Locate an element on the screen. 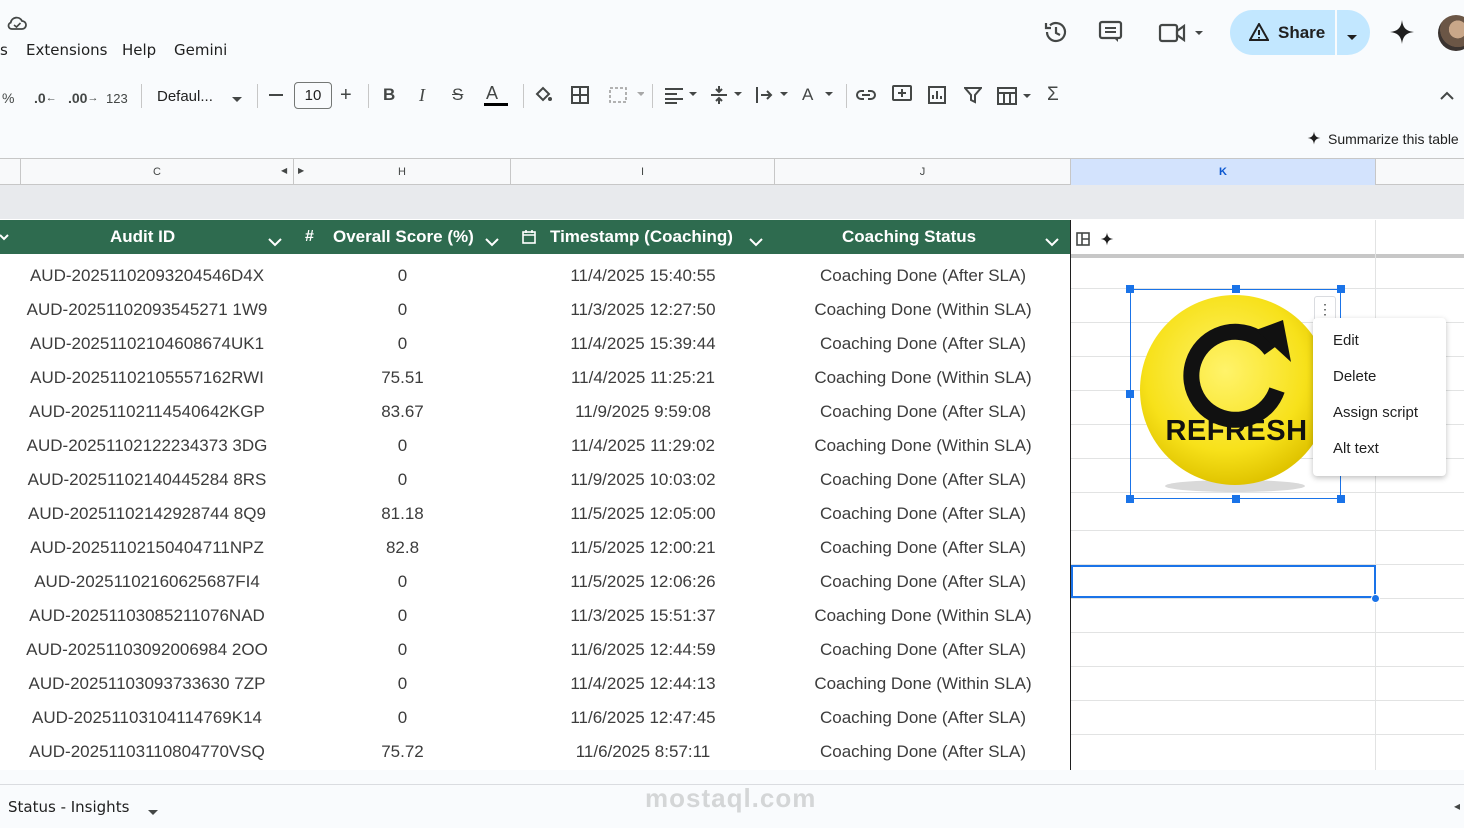  menu-gemini: Gemini is located at coordinates (200, 50).